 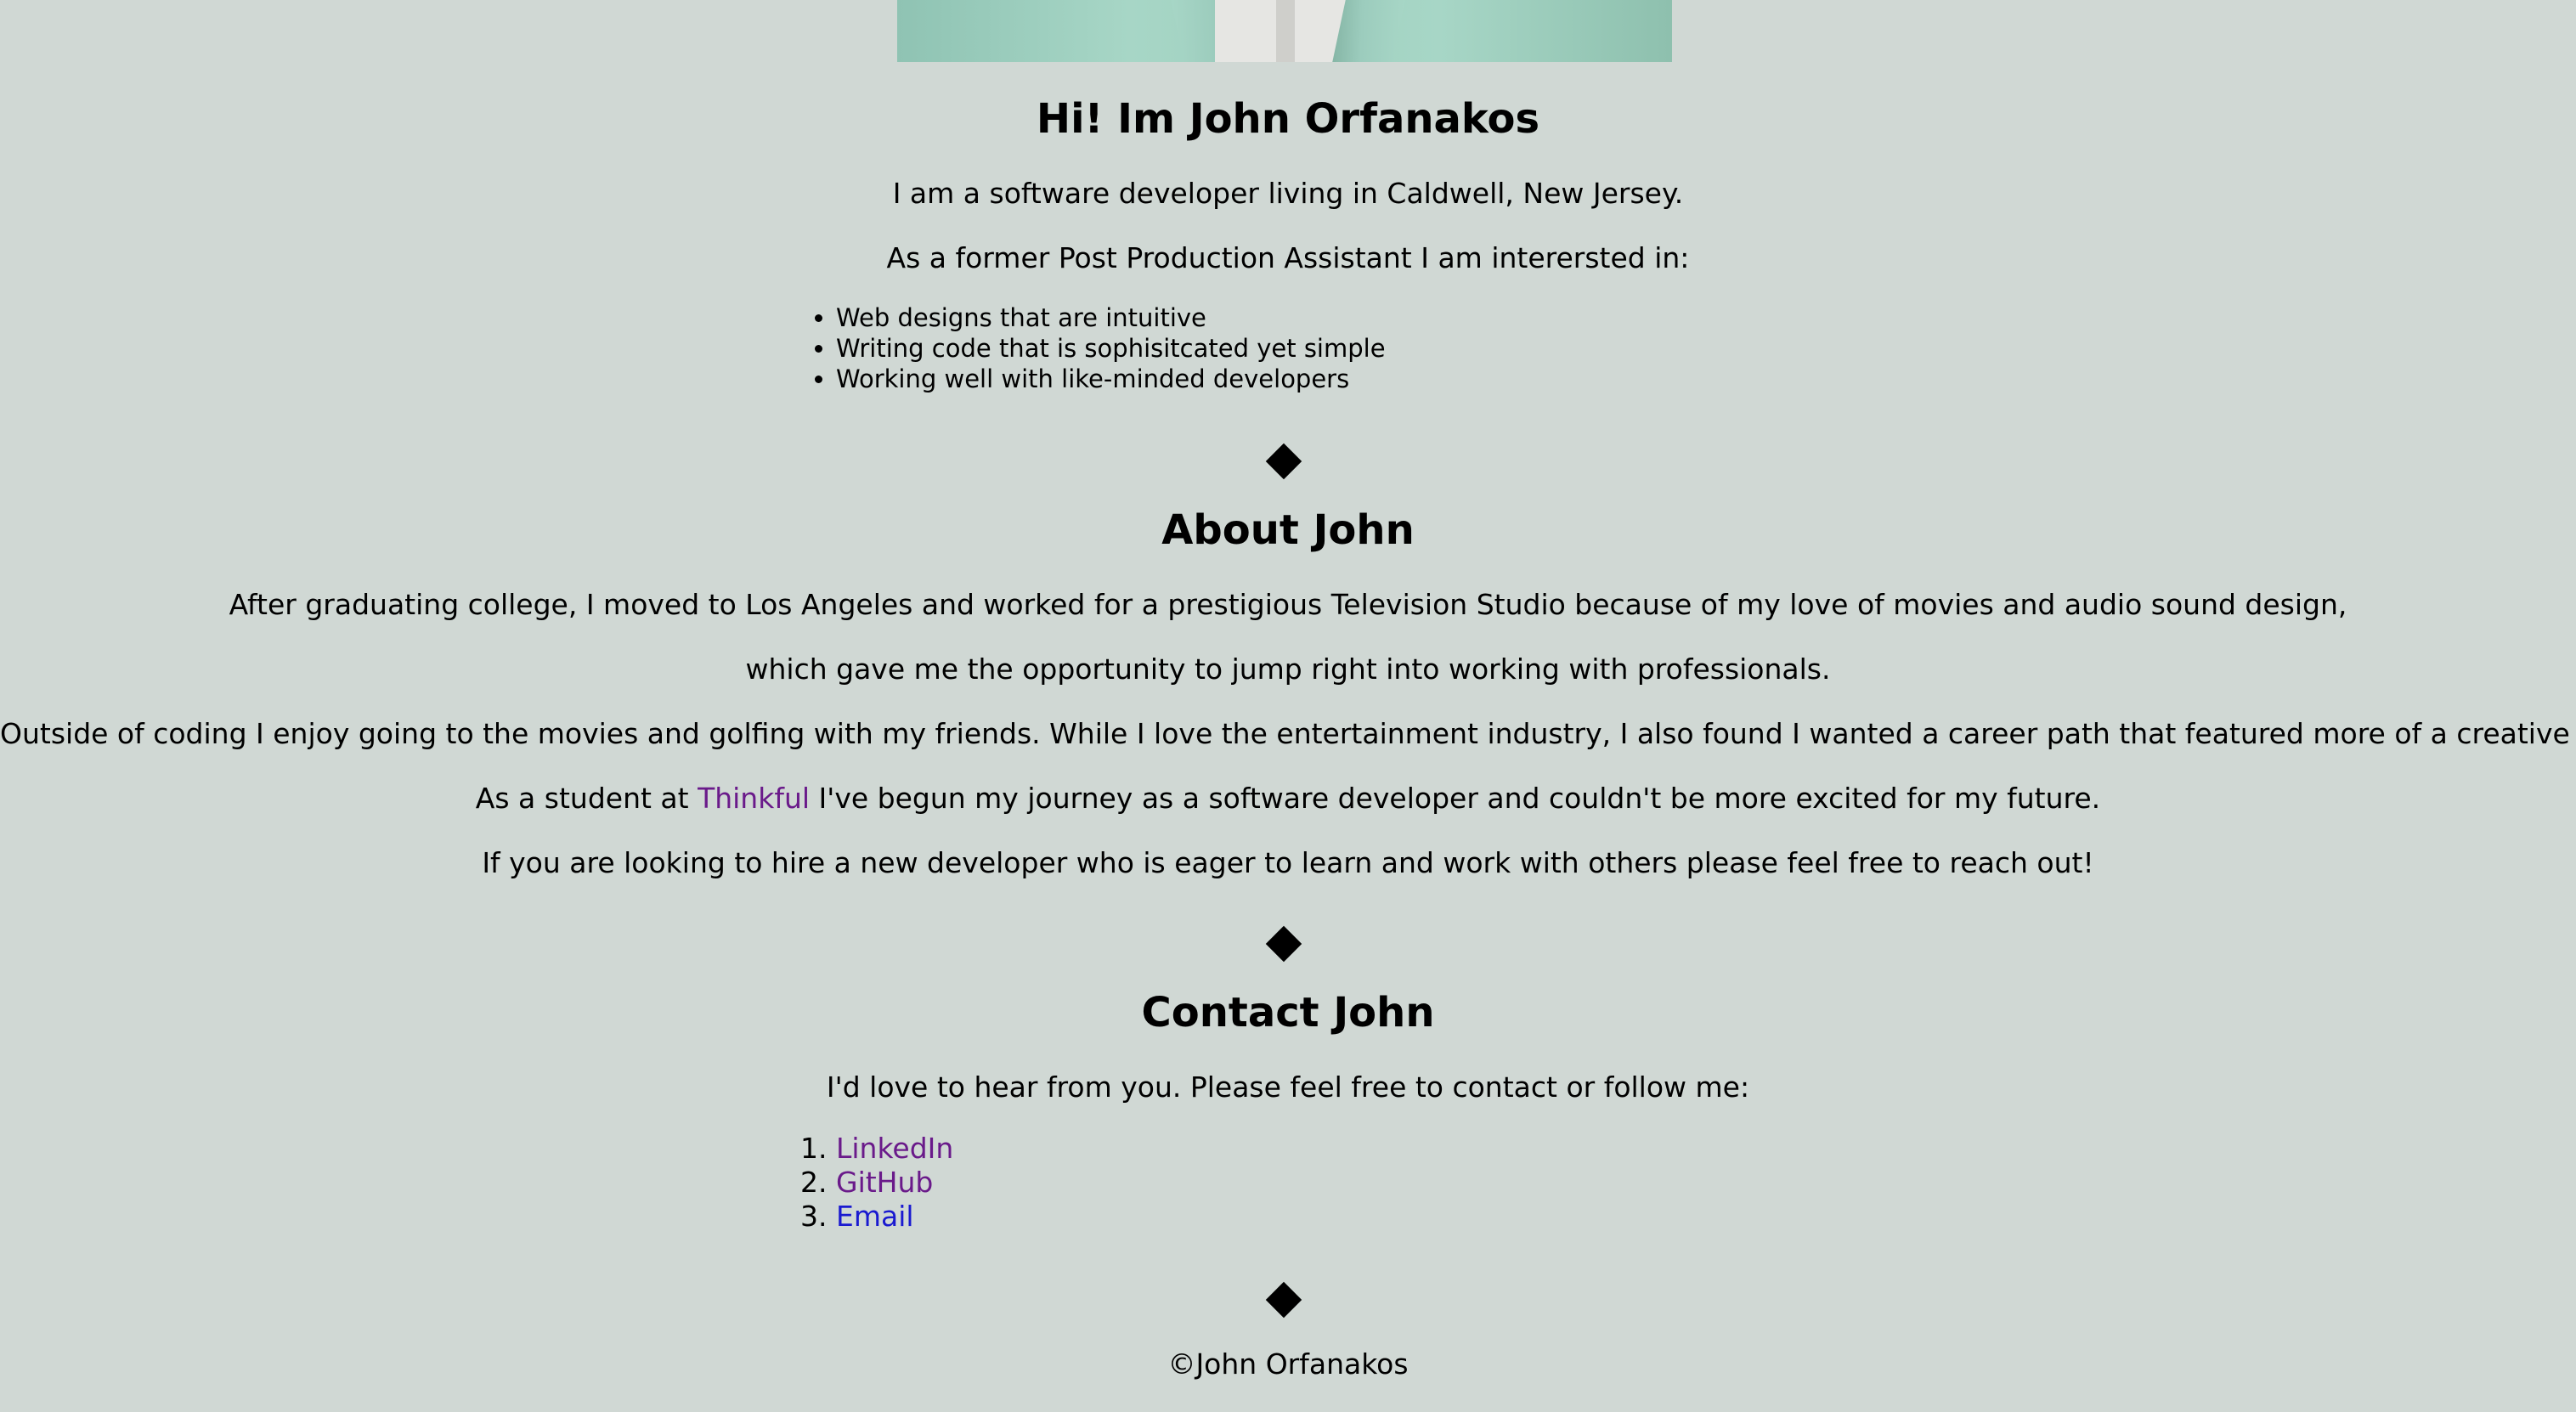 I want to click on list-item: Working well with like-minded developers, so click(x=1111, y=379).